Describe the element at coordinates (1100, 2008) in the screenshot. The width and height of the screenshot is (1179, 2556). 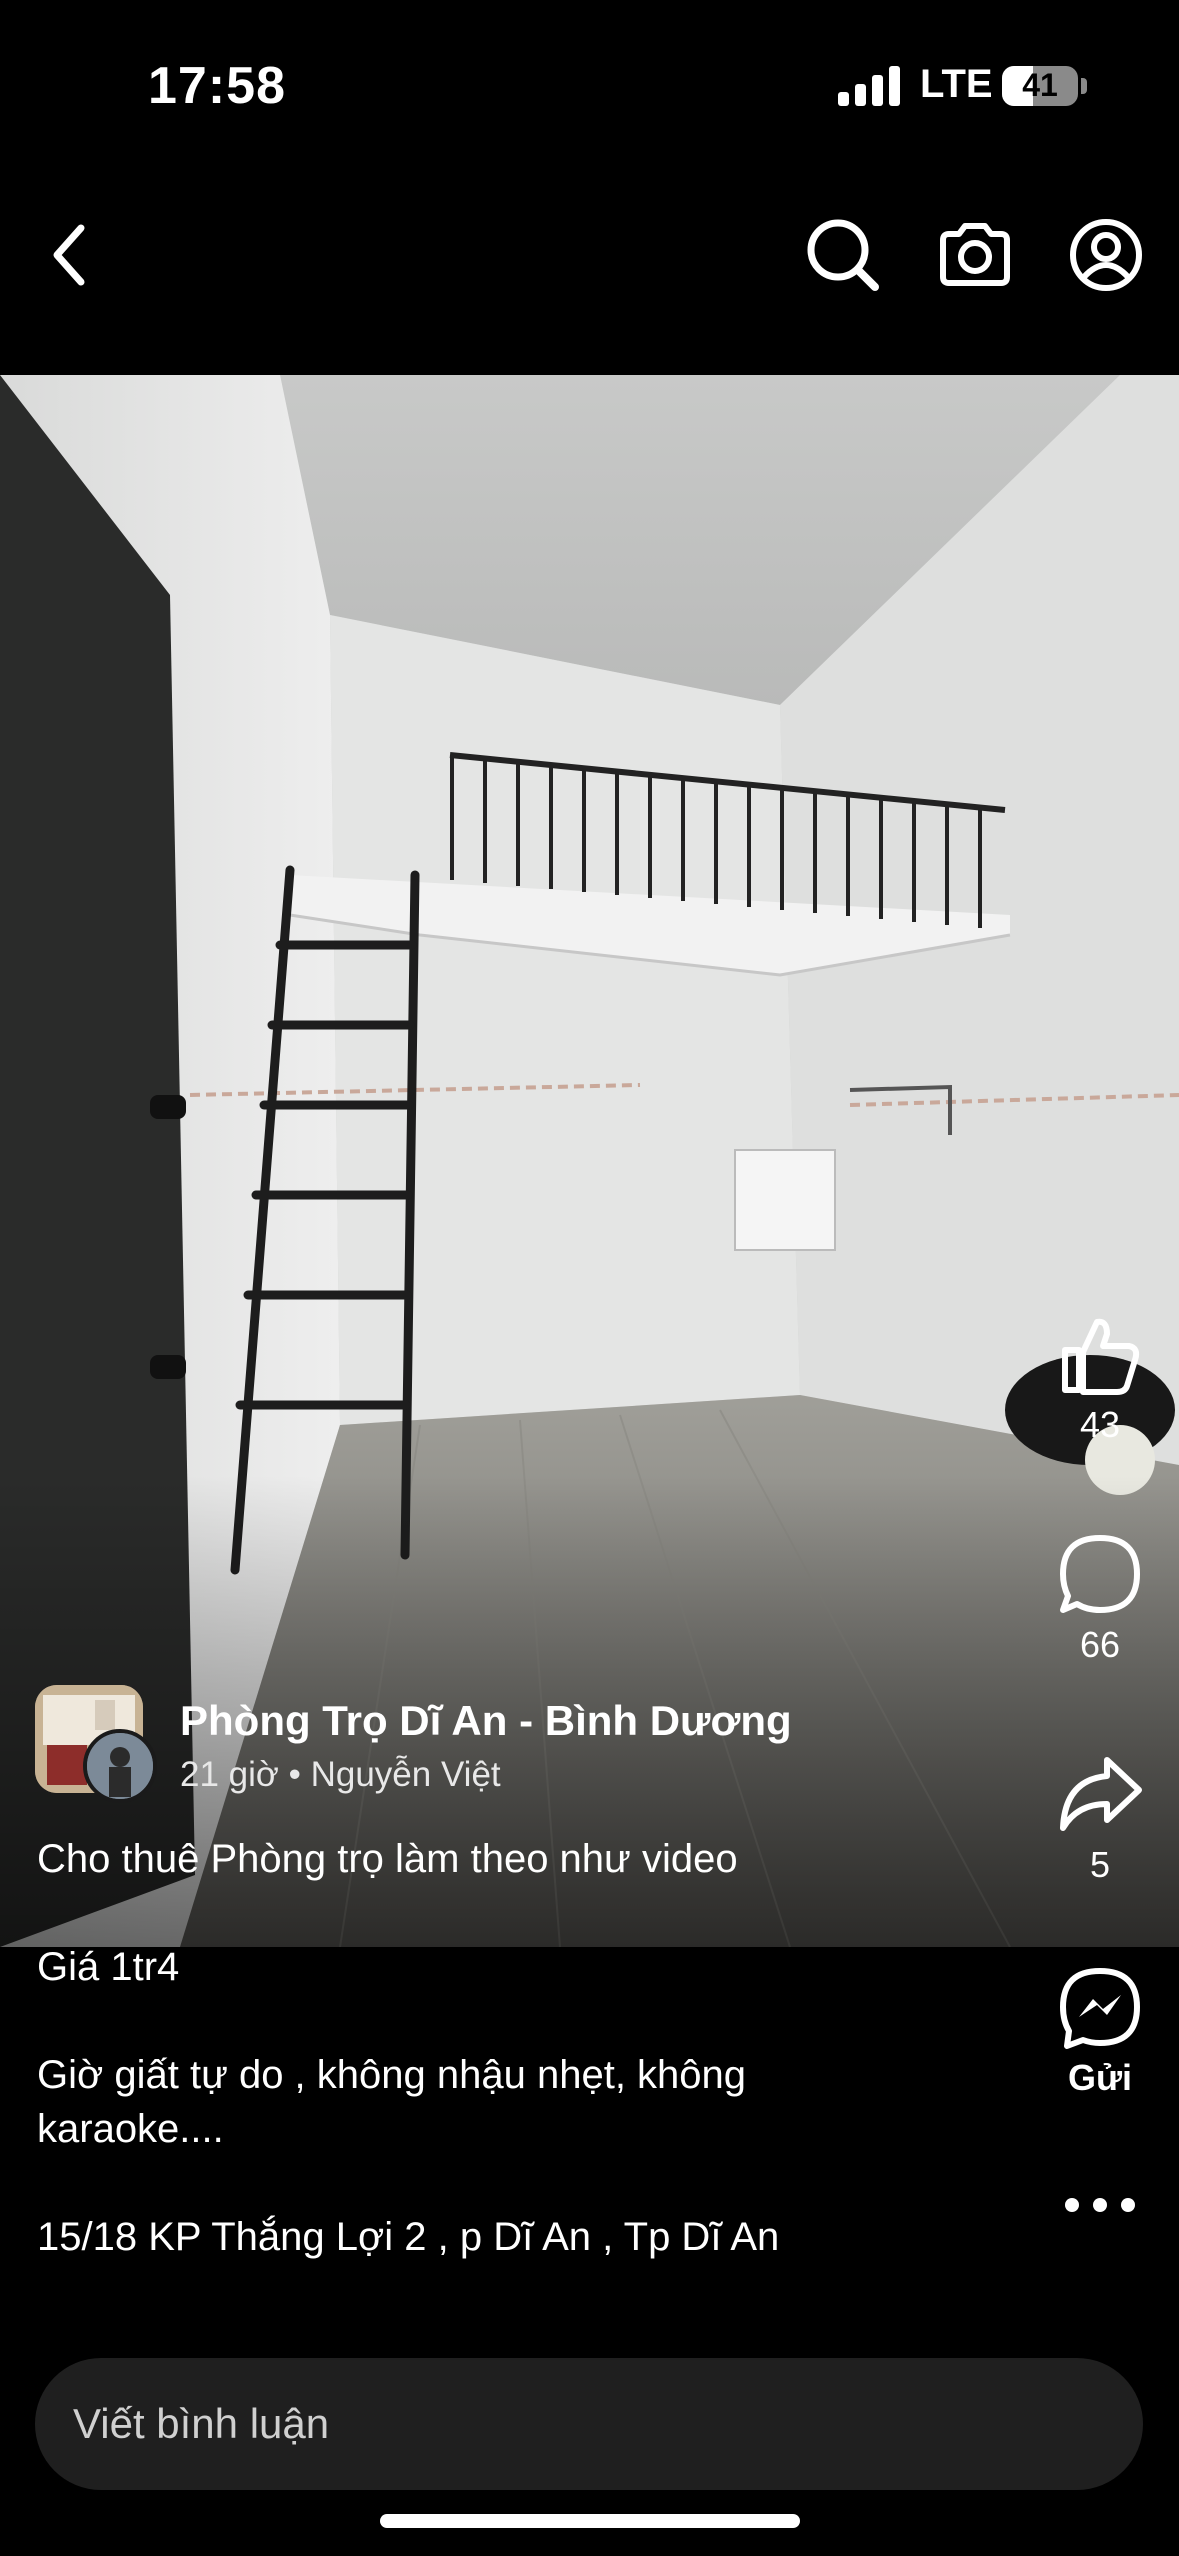
I see `messenger-icon` at that location.